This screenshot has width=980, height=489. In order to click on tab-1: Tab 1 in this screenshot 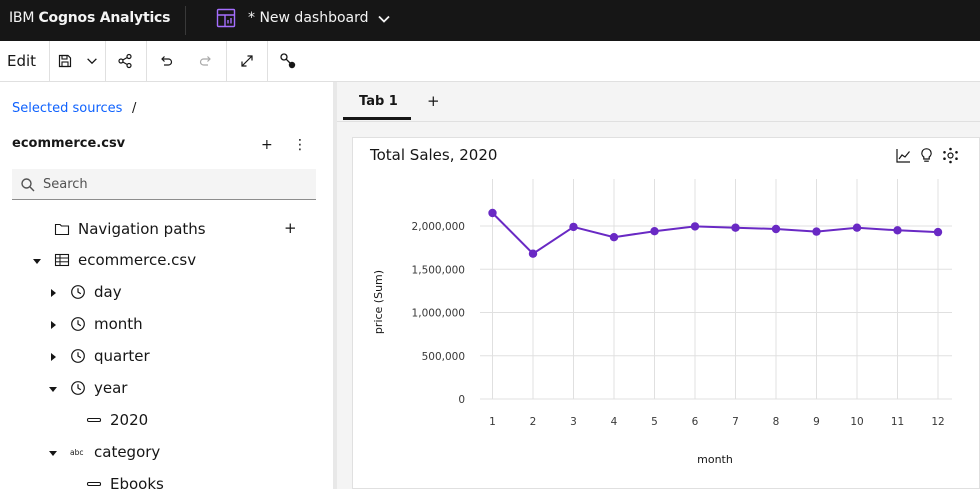, I will do `click(377, 101)`.